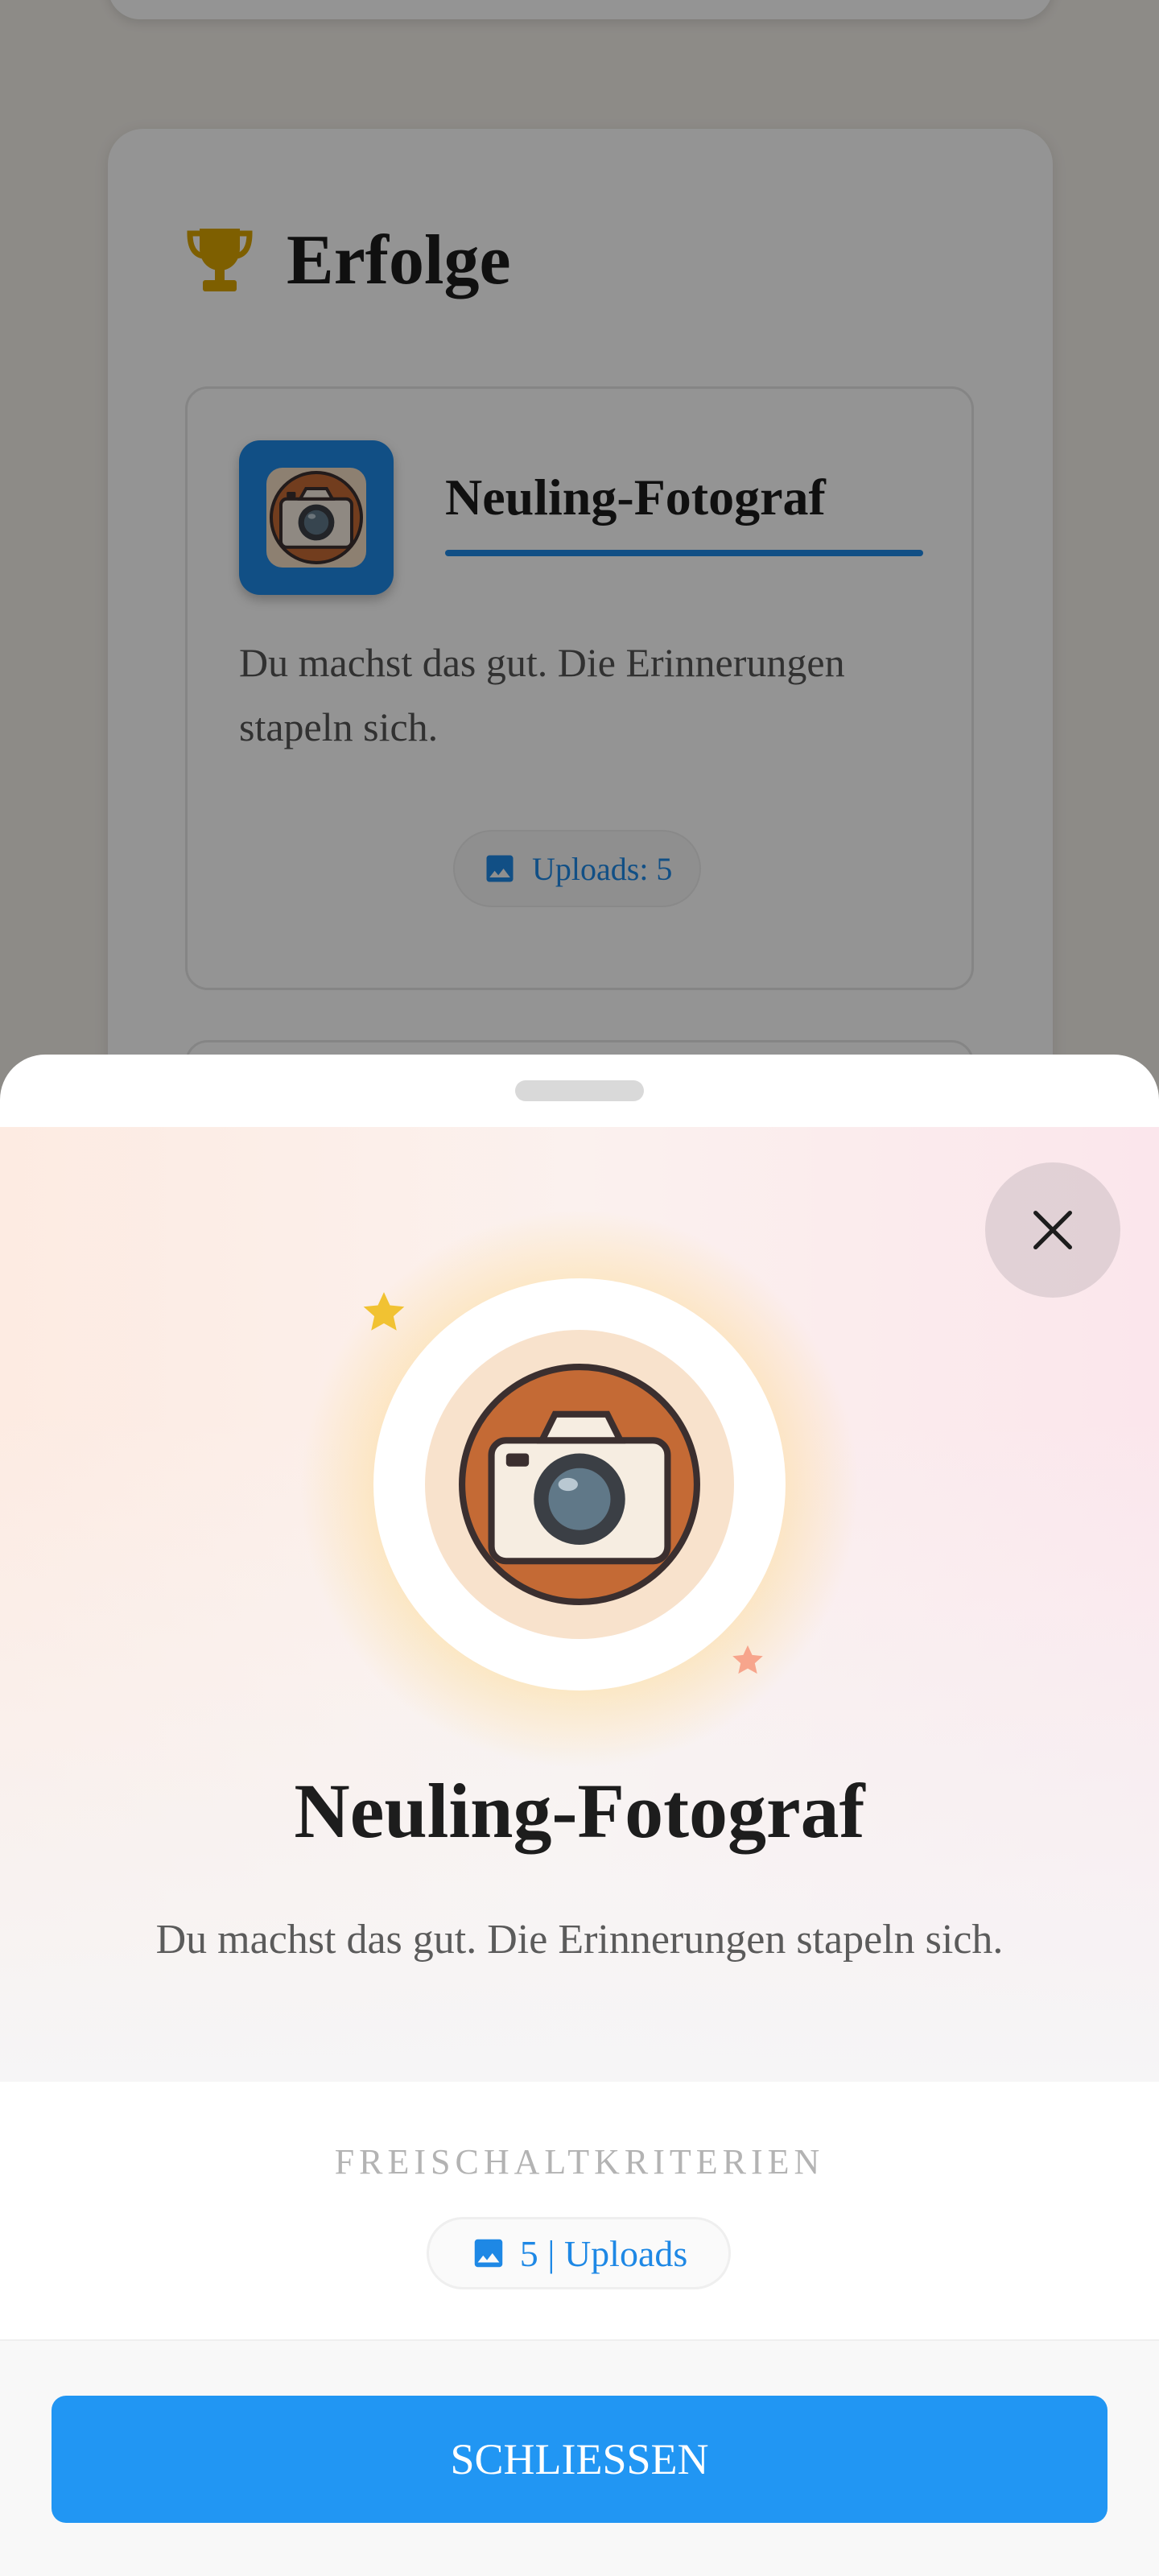 Image resolution: width=1159 pixels, height=2576 pixels. I want to click on achievement-badge, so click(579, 1484).